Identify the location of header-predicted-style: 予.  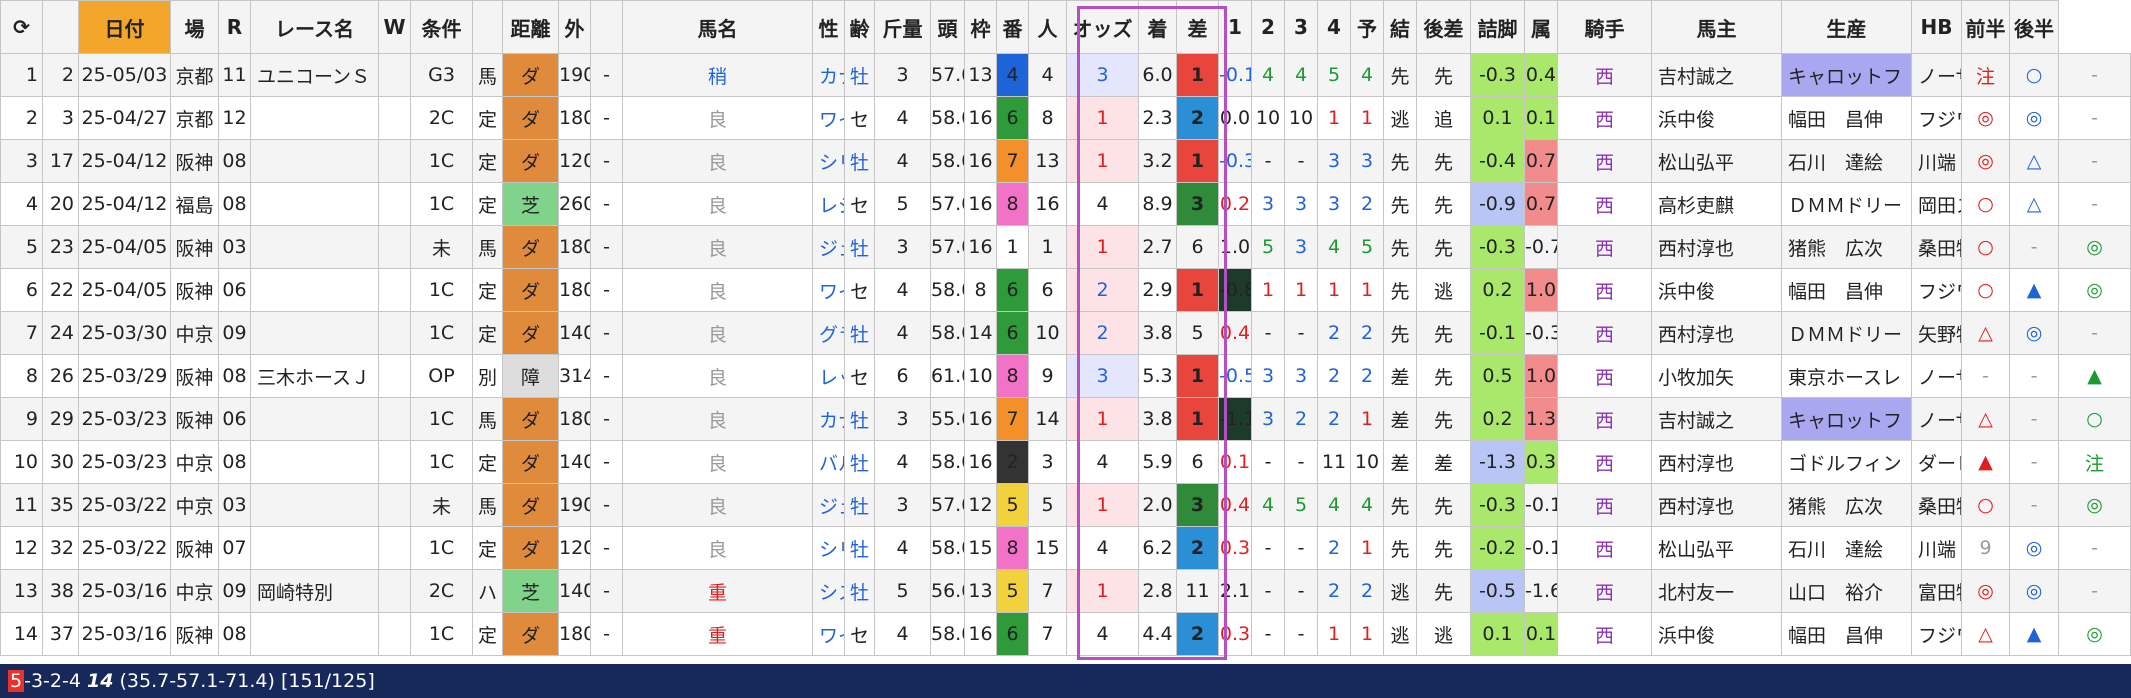
(1367, 27).